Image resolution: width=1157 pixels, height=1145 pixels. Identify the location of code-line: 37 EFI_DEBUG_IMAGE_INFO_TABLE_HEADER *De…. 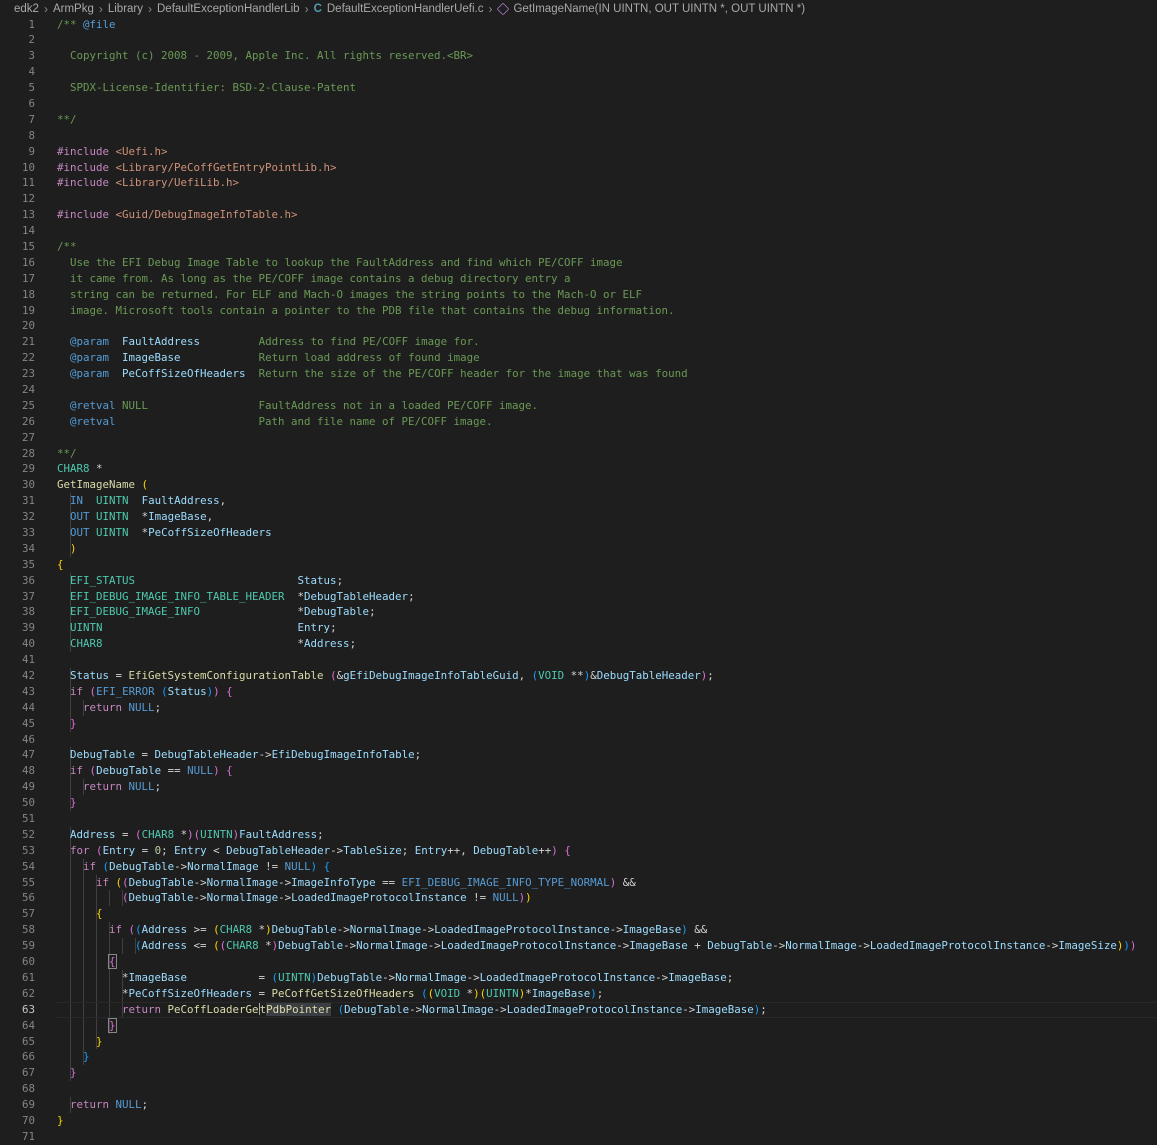
(578, 596).